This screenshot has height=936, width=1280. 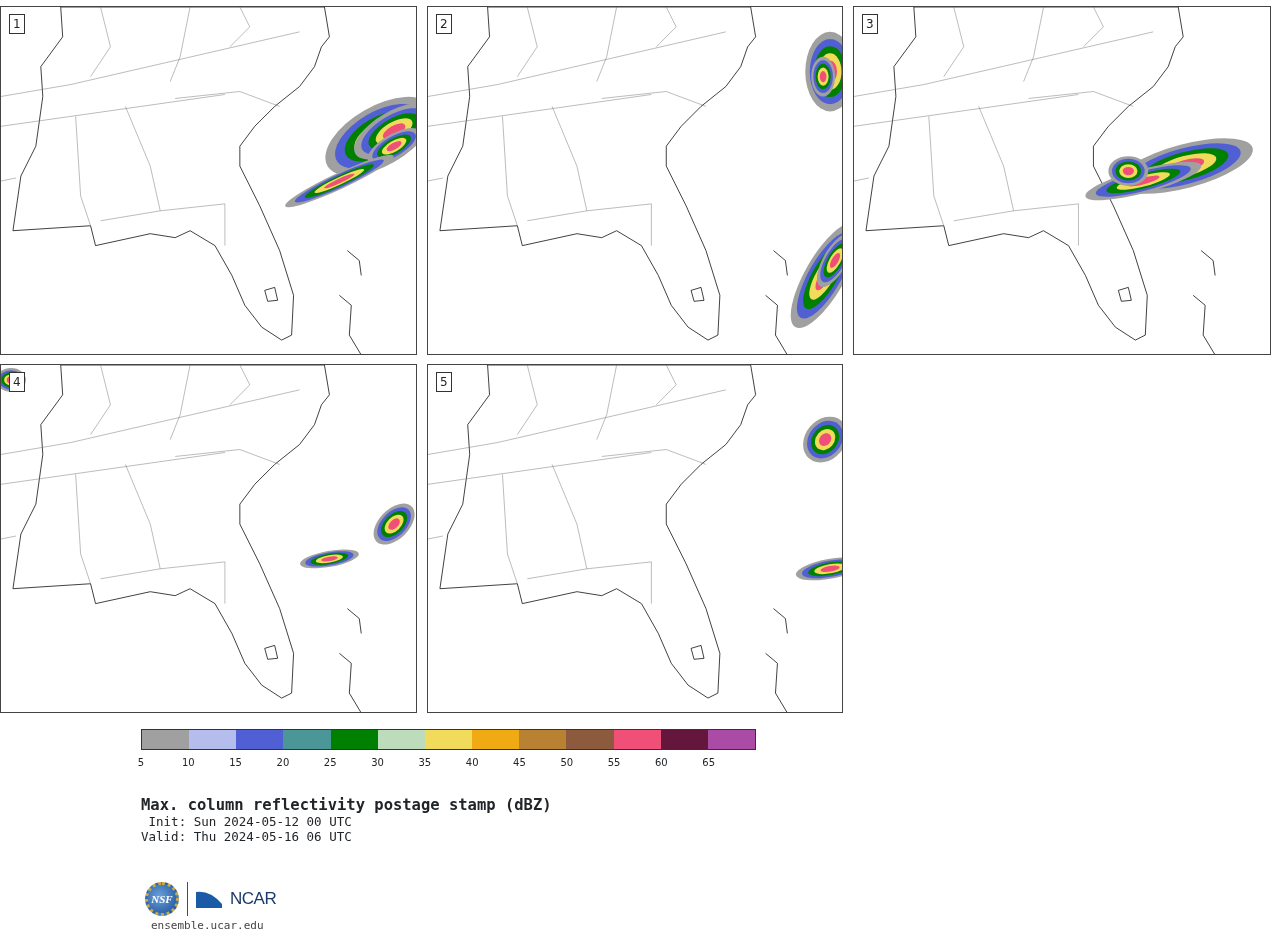 I want to click on panel-number-label: 1, so click(x=17, y=24).